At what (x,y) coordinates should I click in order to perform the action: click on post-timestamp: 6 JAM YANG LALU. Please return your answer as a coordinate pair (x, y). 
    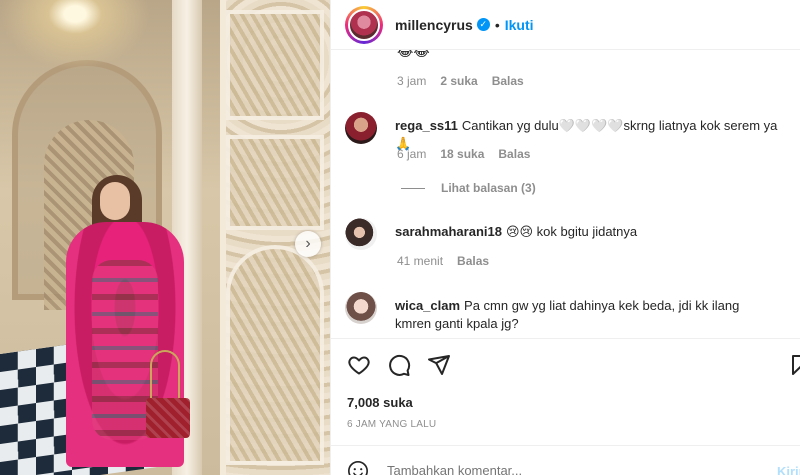
    Looking at the image, I should click on (391, 424).